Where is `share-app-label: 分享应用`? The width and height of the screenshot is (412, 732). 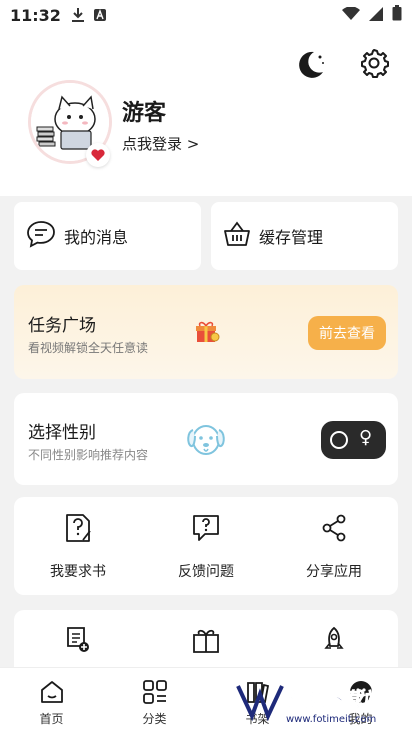
share-app-label: 分享应用 is located at coordinates (334, 572).